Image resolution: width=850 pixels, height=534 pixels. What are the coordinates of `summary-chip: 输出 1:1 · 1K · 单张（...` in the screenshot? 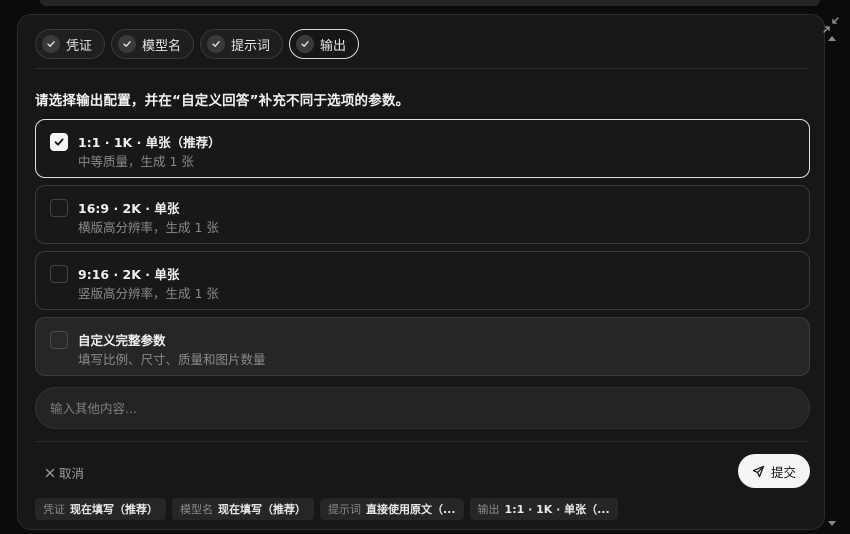 It's located at (543, 509).